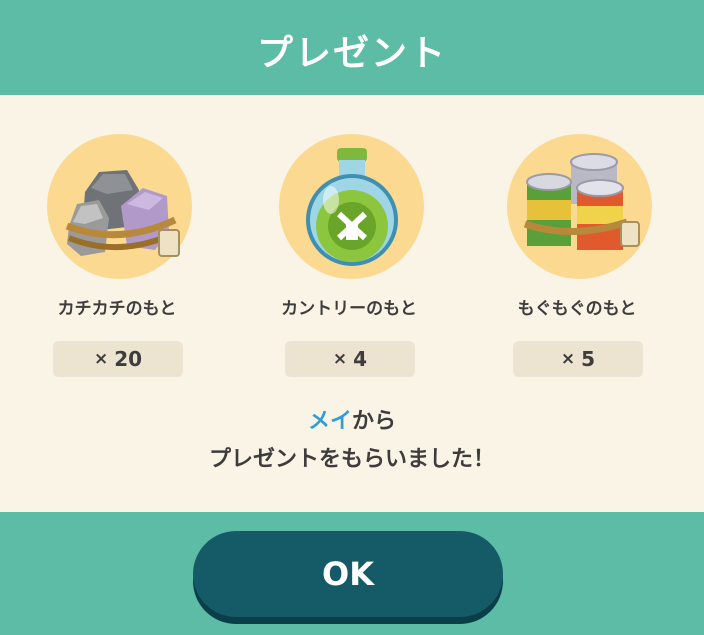 Image resolution: width=704 pixels, height=635 pixels. I want to click on message-line-2: プレゼントをもらいました！, so click(351, 459).